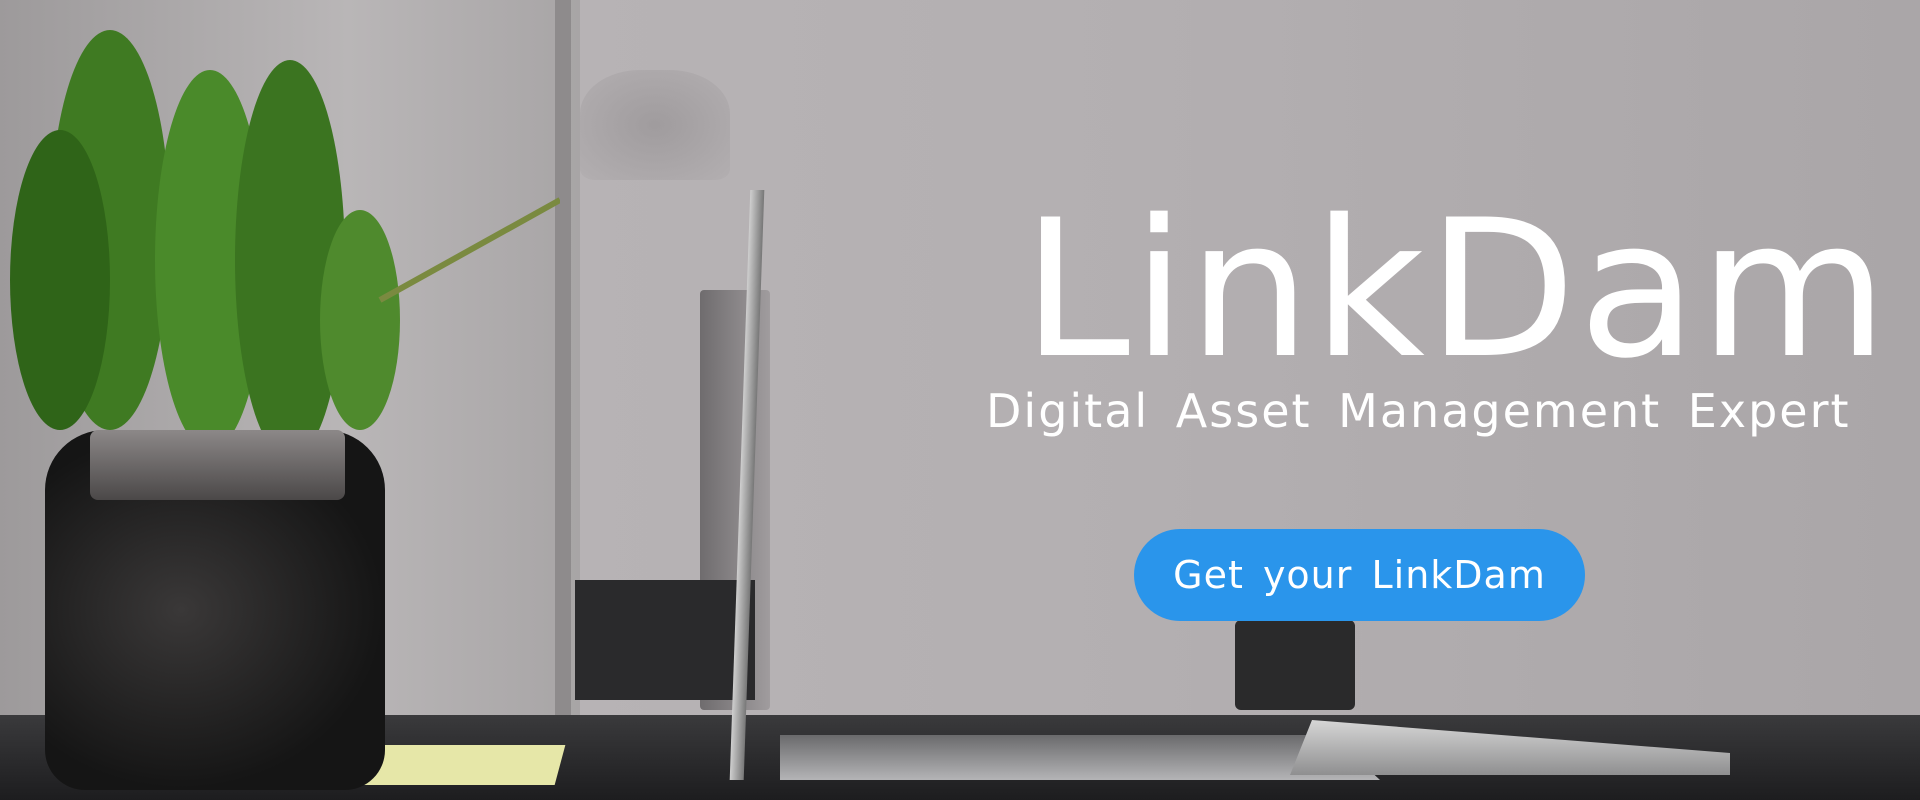  I want to click on sticky-note, so click(460, 765).